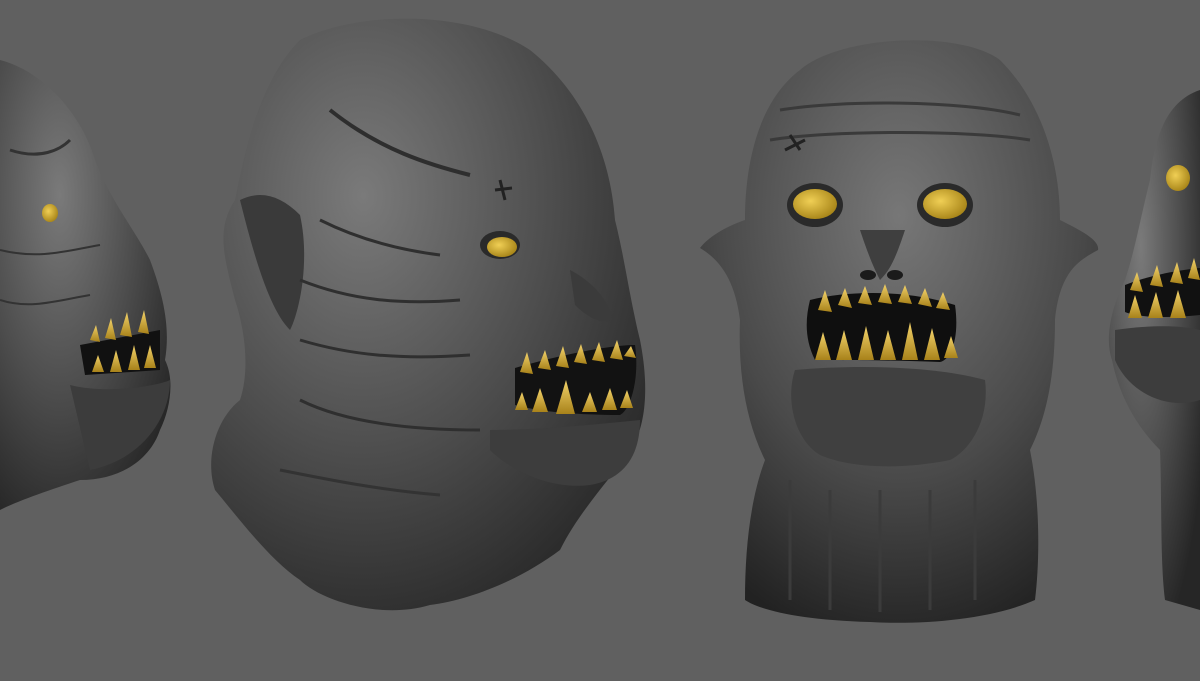 Image resolution: width=1200 pixels, height=681 pixels. What do you see at coordinates (85, 285) in the screenshot?
I see `creature-head-left-profile` at bounding box center [85, 285].